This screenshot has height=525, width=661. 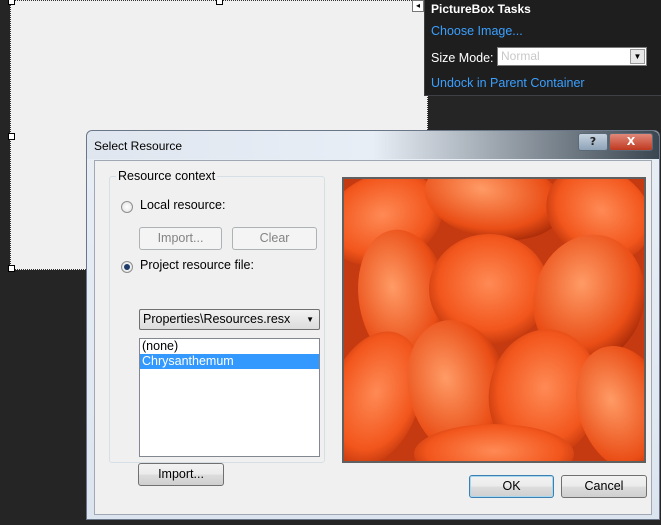 What do you see at coordinates (167, 176) in the screenshot?
I see `resource-context-label: Resource context` at bounding box center [167, 176].